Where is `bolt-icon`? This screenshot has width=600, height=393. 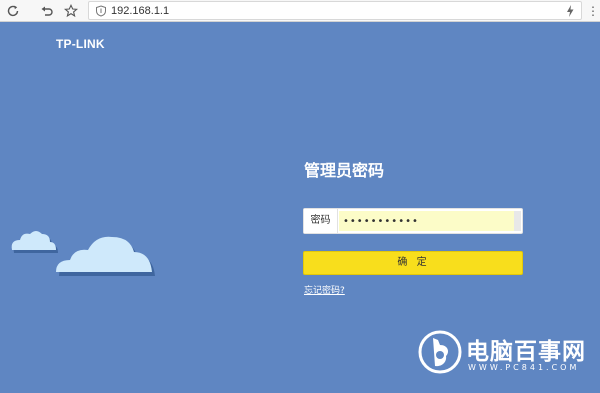
bolt-icon is located at coordinates (570, 11).